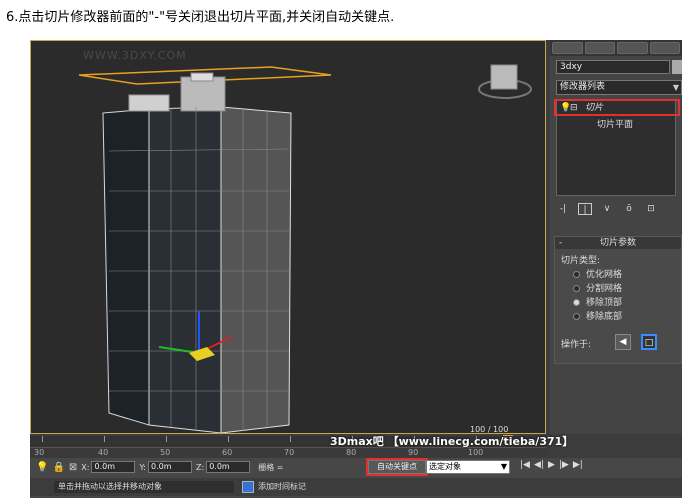 The image size is (685, 500). Describe the element at coordinates (563, 209) in the screenshot. I see `pin-stack-icon: -|` at that location.